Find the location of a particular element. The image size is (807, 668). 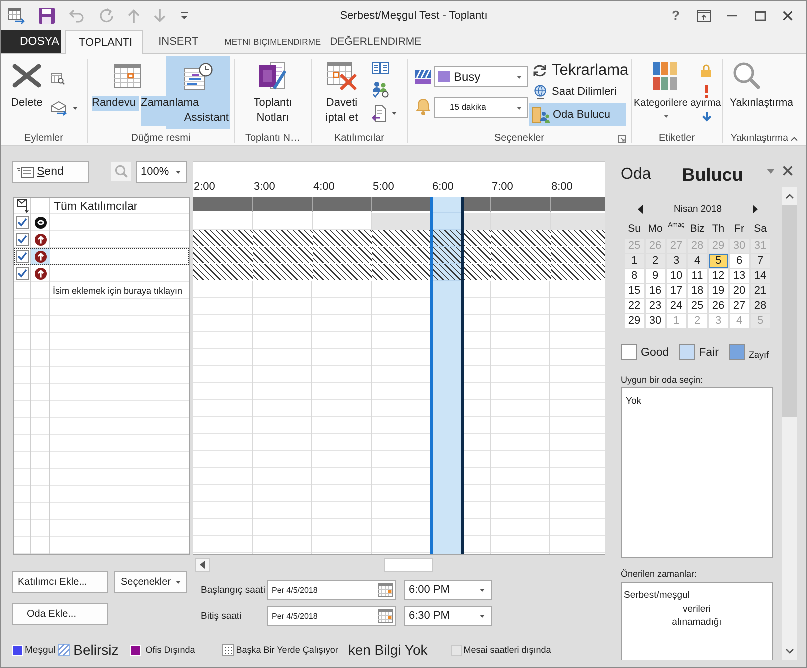

calendar-day: 19 is located at coordinates (718, 291).